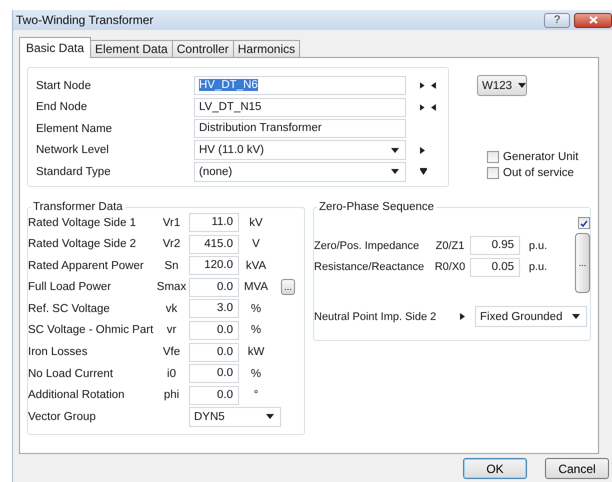 This screenshot has width=612, height=482. What do you see at coordinates (377, 207) in the screenshot?
I see `group-title: Zero-Phase Sequence` at bounding box center [377, 207].